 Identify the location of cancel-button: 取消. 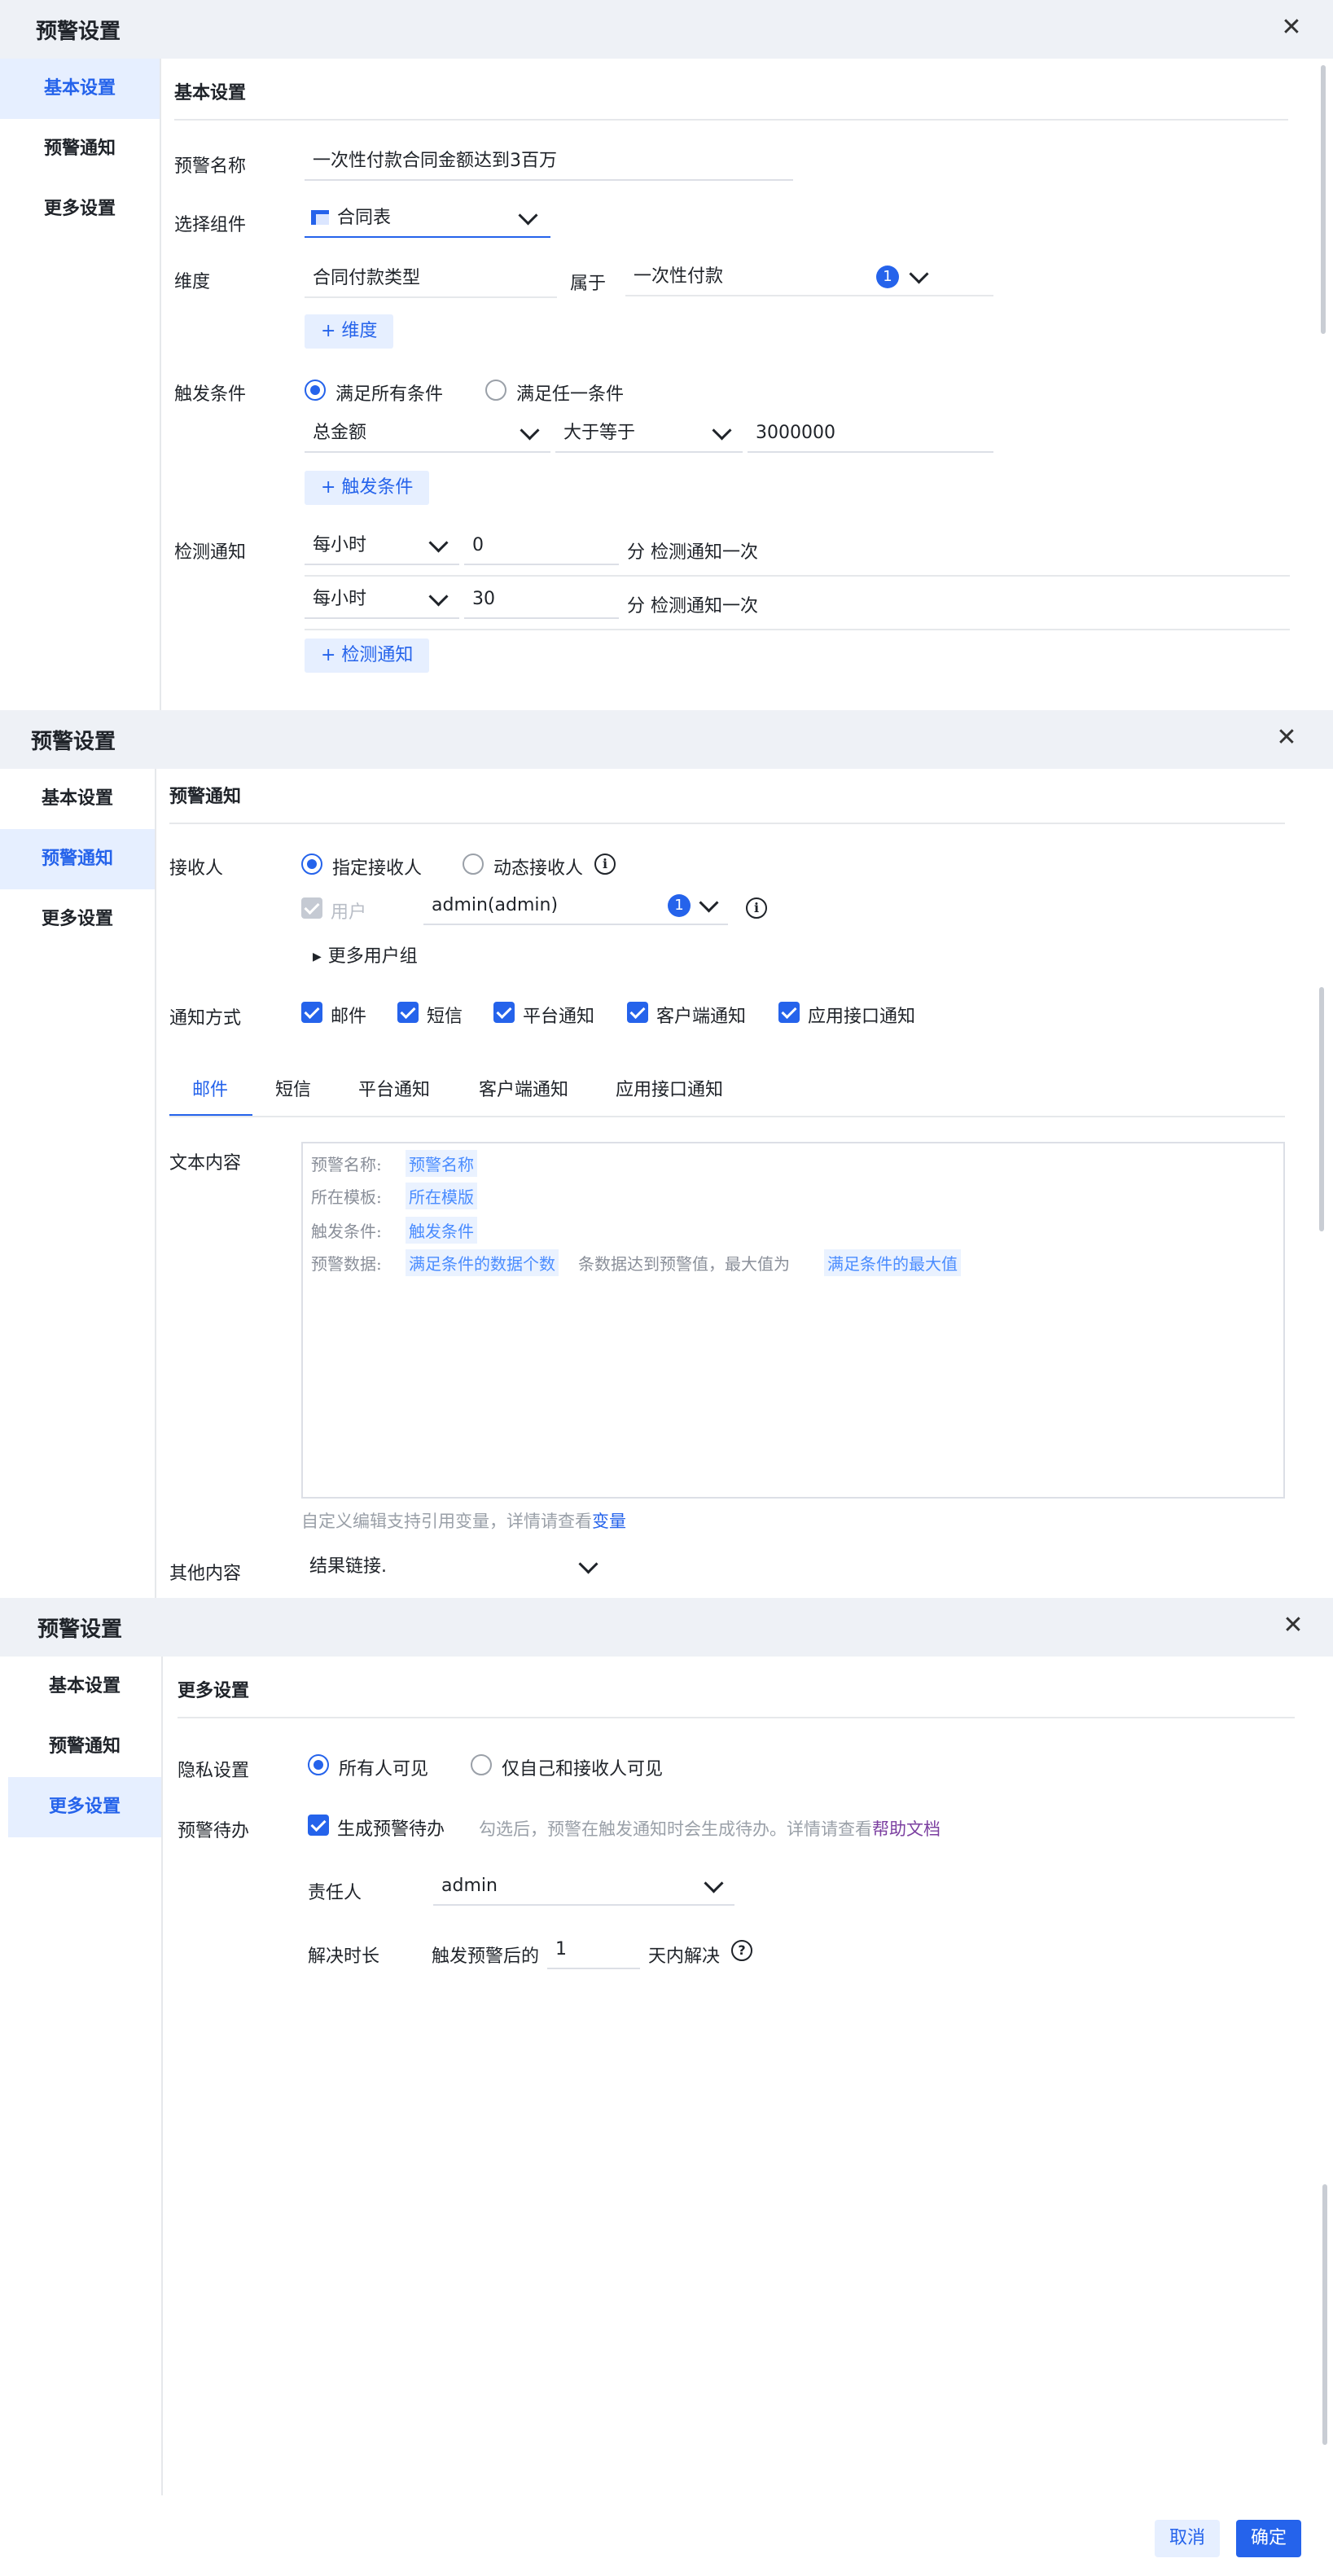
(1188, 2538).